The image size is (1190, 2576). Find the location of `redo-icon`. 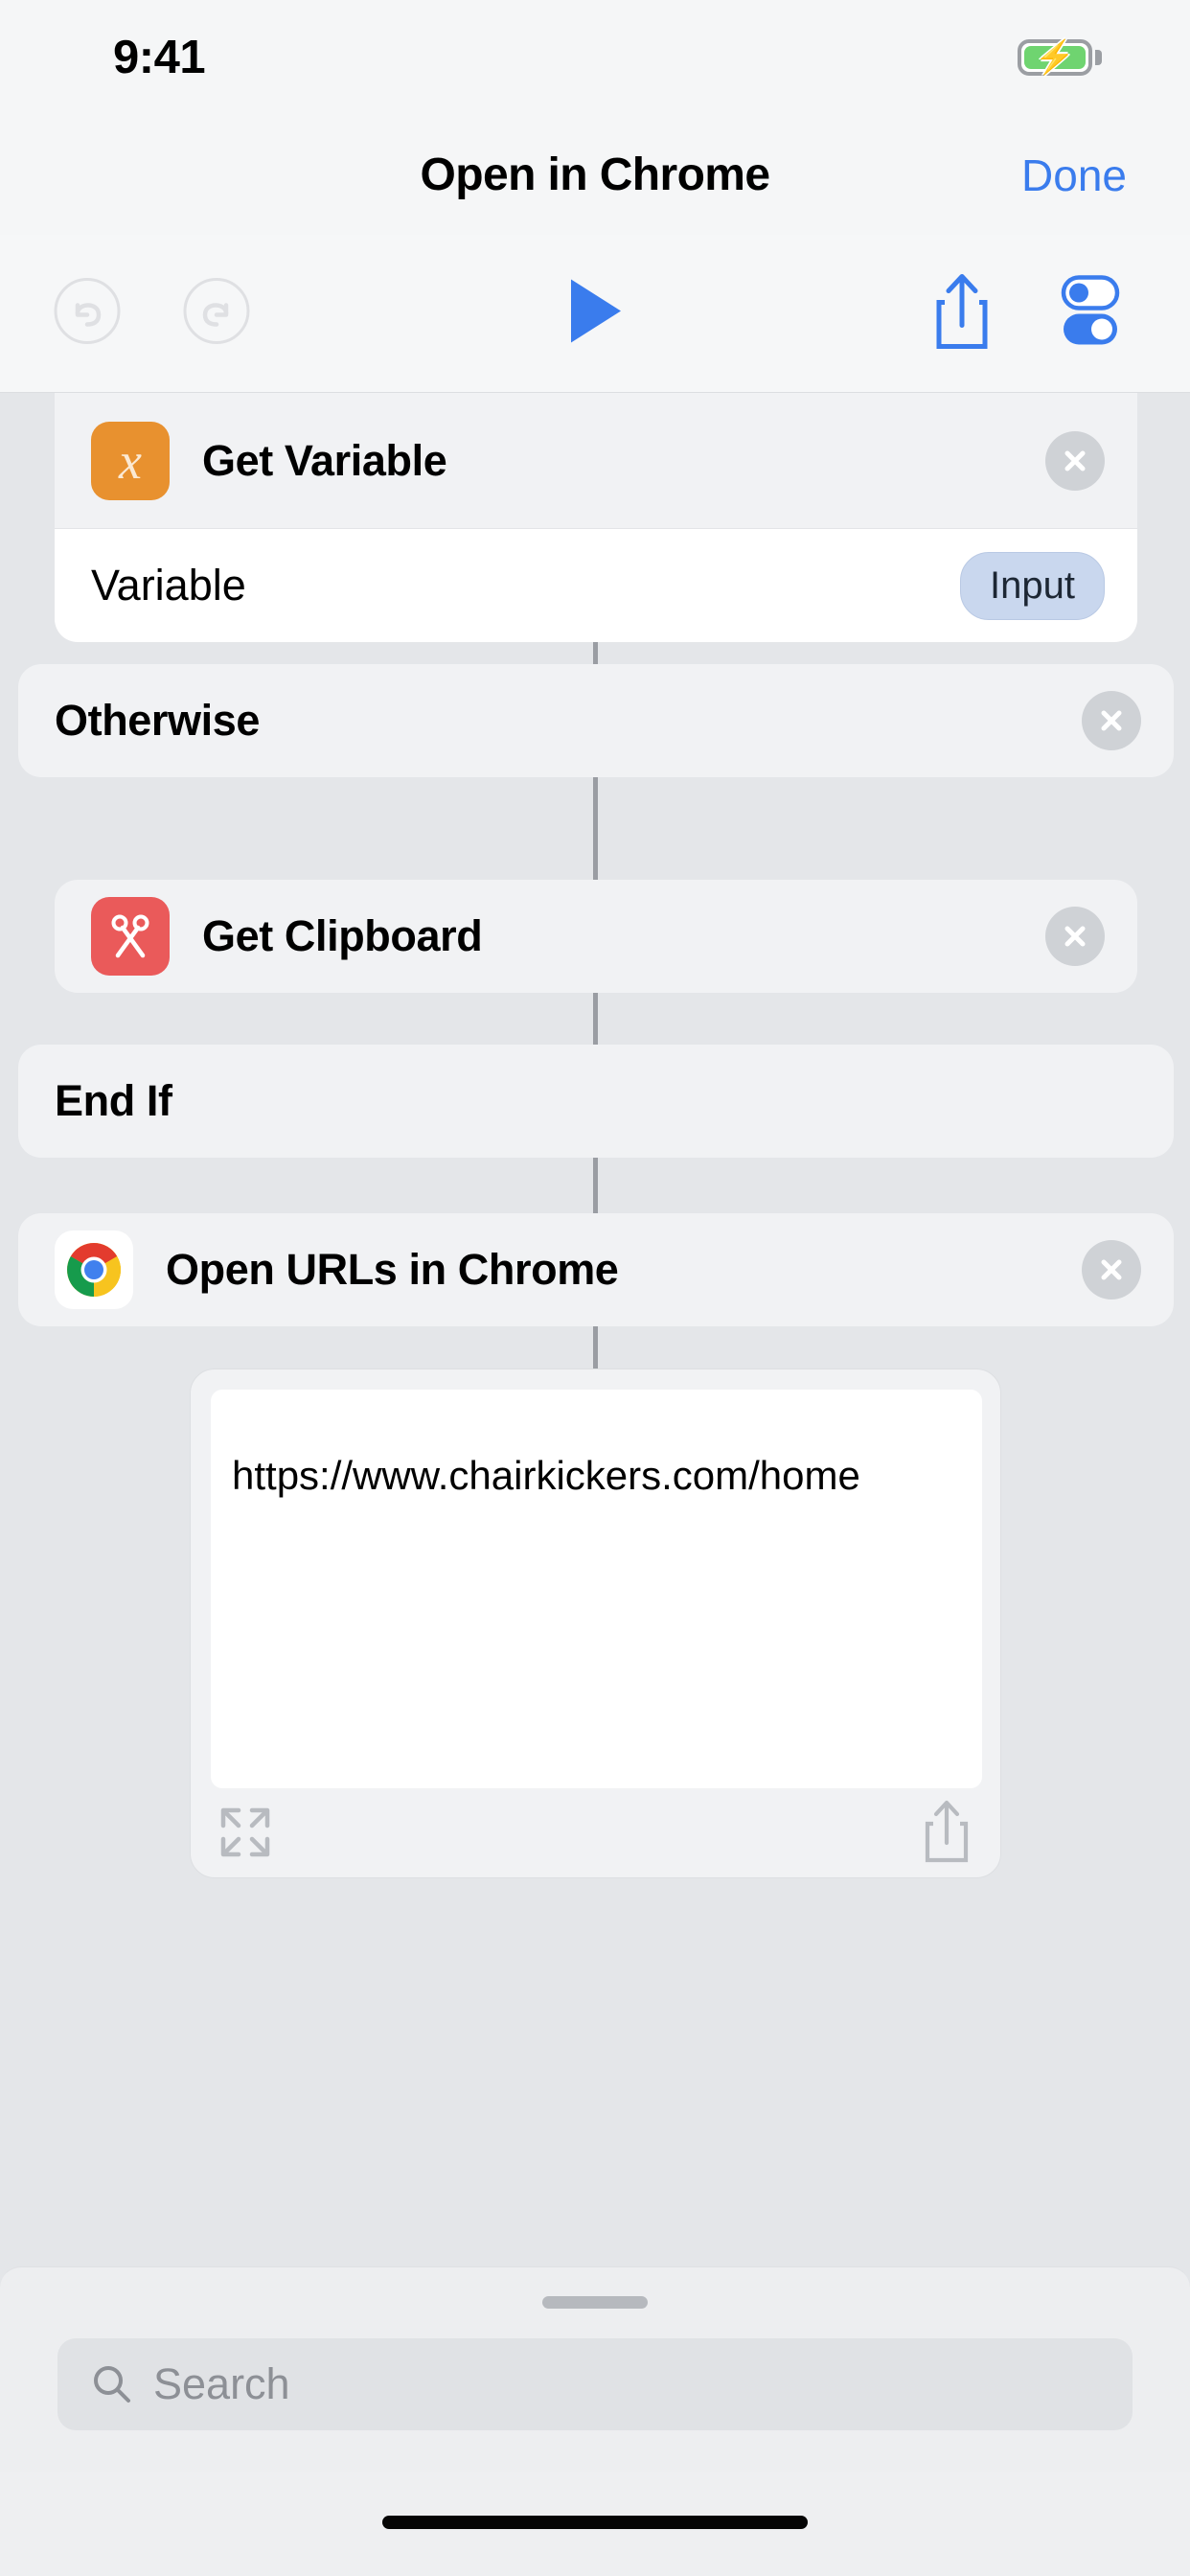

redo-icon is located at coordinates (217, 314).